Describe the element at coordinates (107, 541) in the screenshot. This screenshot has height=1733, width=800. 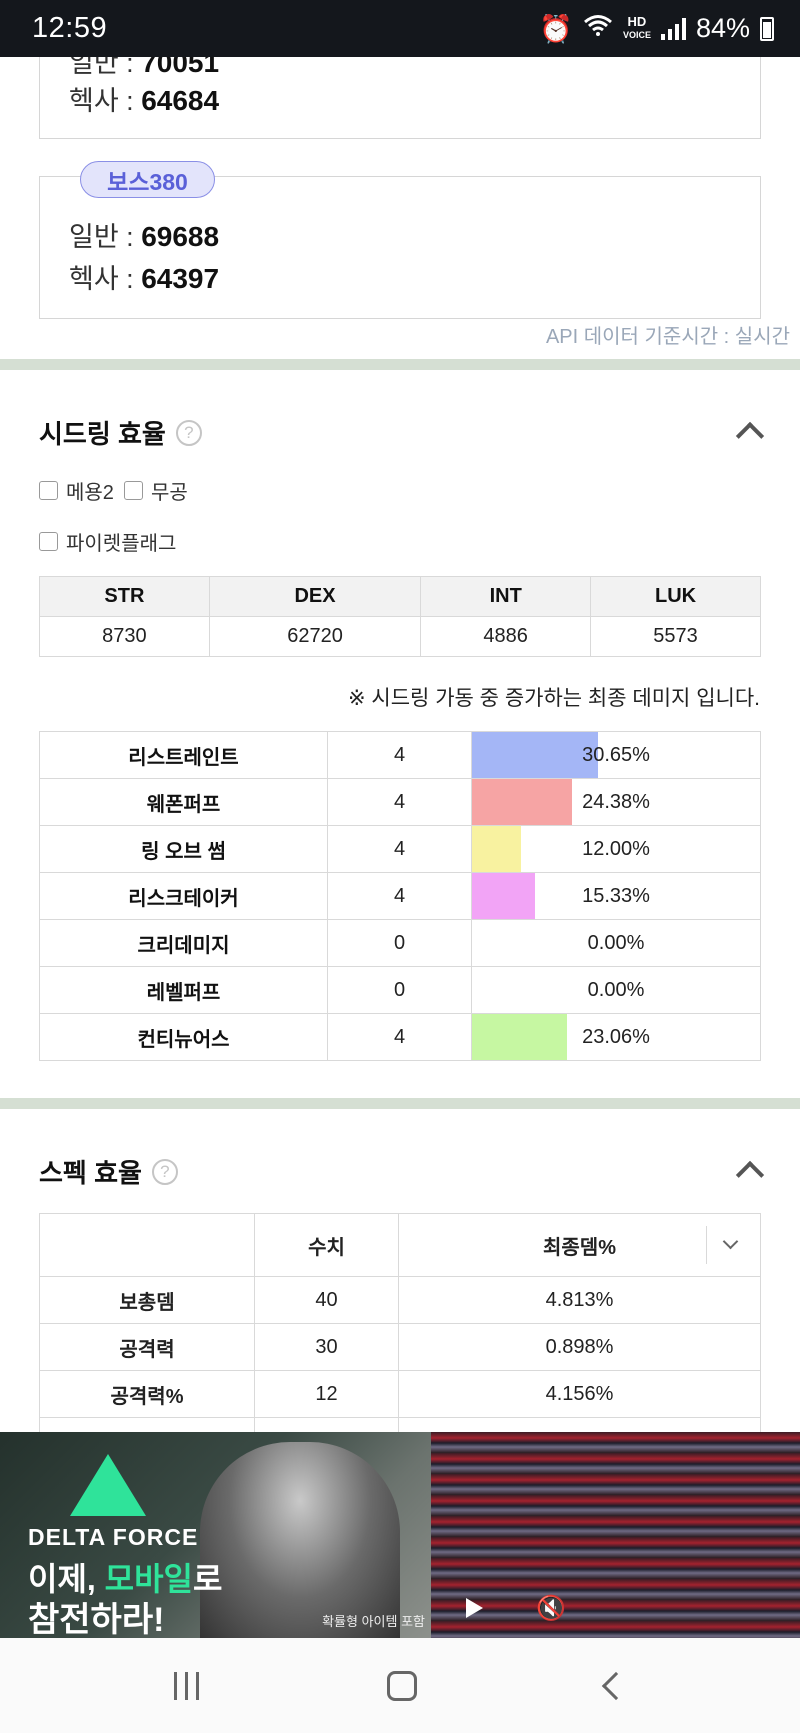
I see `checkbox-option-3: 파이렛플래그` at that location.